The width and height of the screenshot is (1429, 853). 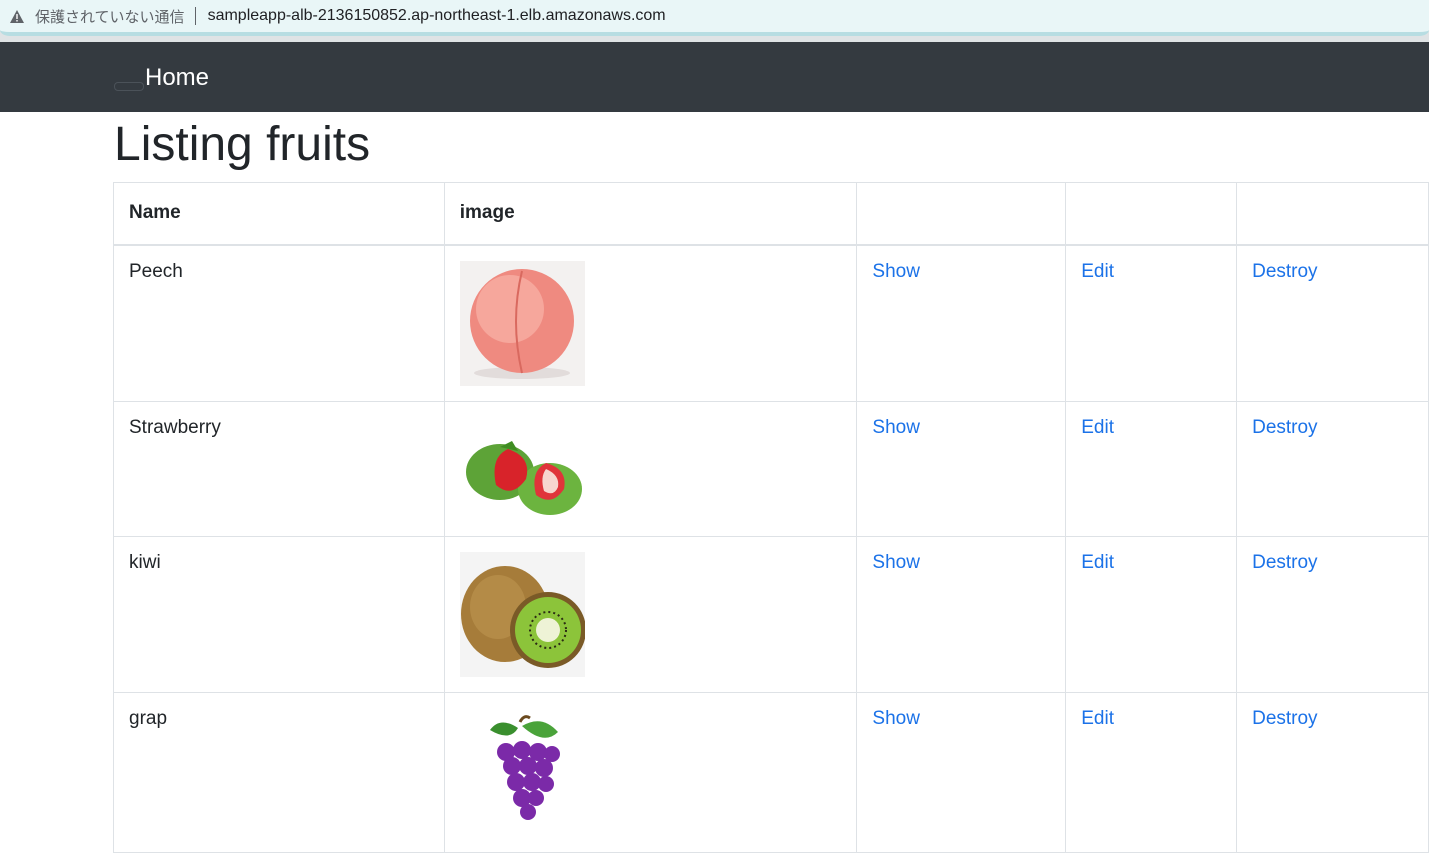 I want to click on table-row: Strawberry Show Edit Destroy, so click(x=771, y=469).